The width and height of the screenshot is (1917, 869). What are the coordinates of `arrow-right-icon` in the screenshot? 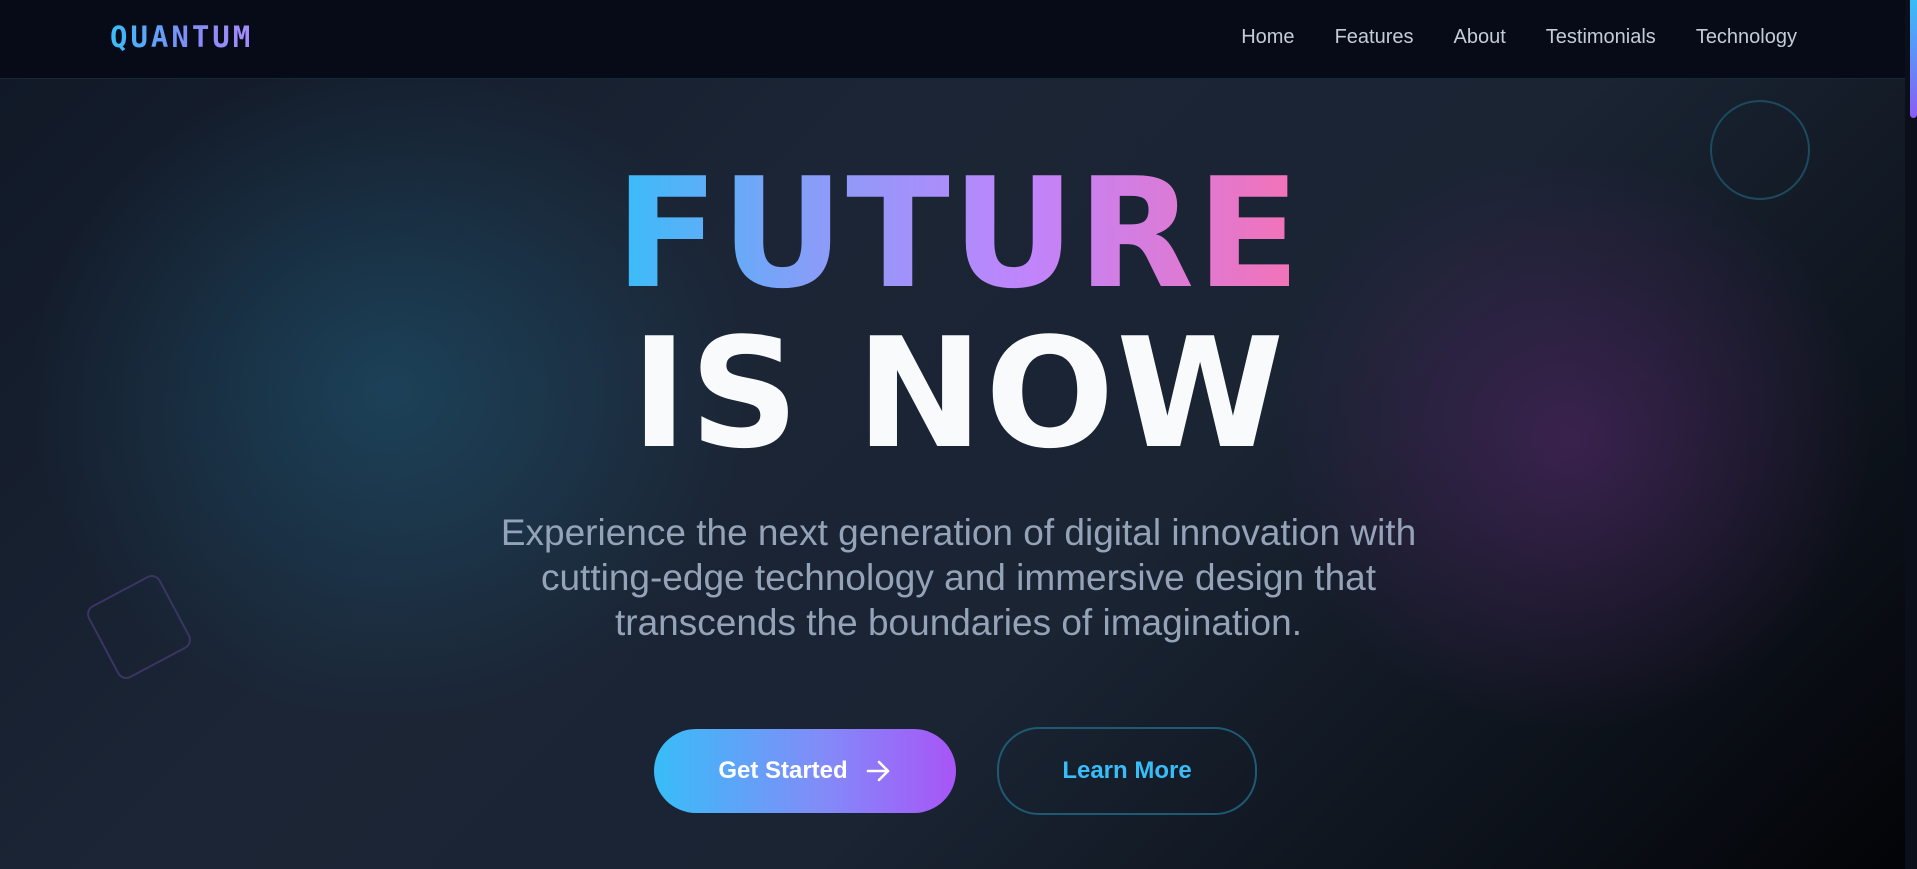 It's located at (877, 771).